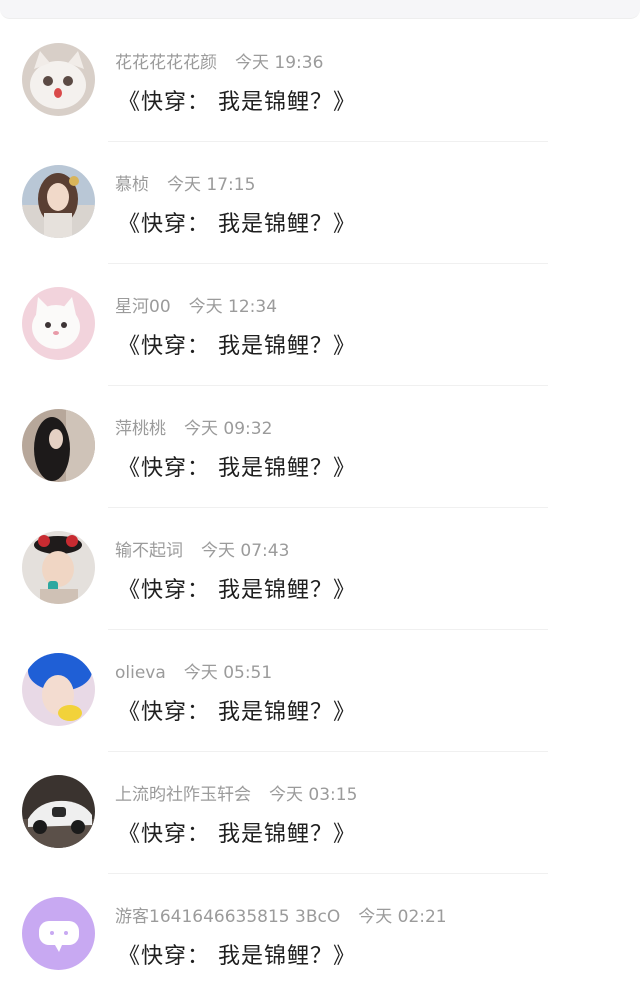 This screenshot has height=996, width=640. What do you see at coordinates (320, 569) in the screenshot?
I see `comment-item: 输不起词 今天 07:43 《快穿： 我是锦鲤？》` at bounding box center [320, 569].